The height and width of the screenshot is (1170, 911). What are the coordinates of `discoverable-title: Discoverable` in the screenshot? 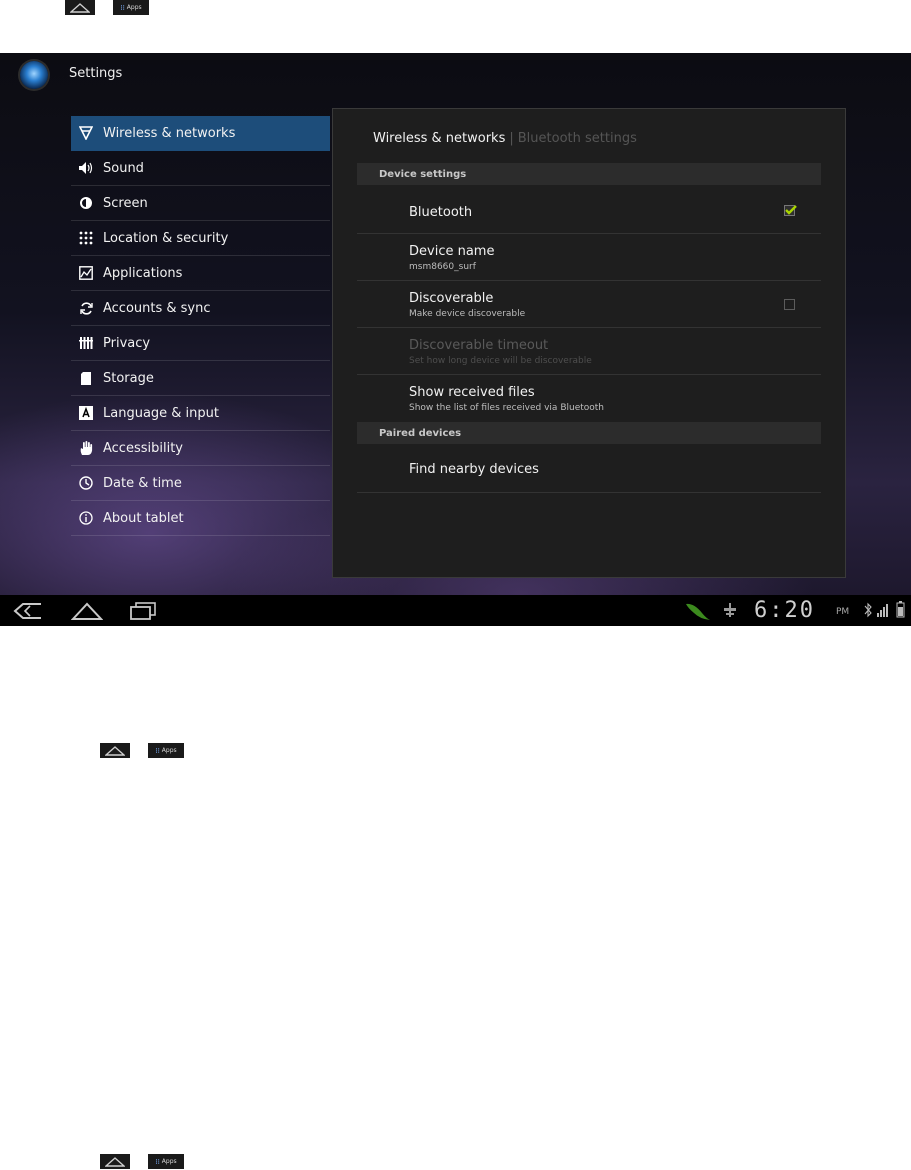 It's located at (451, 298).